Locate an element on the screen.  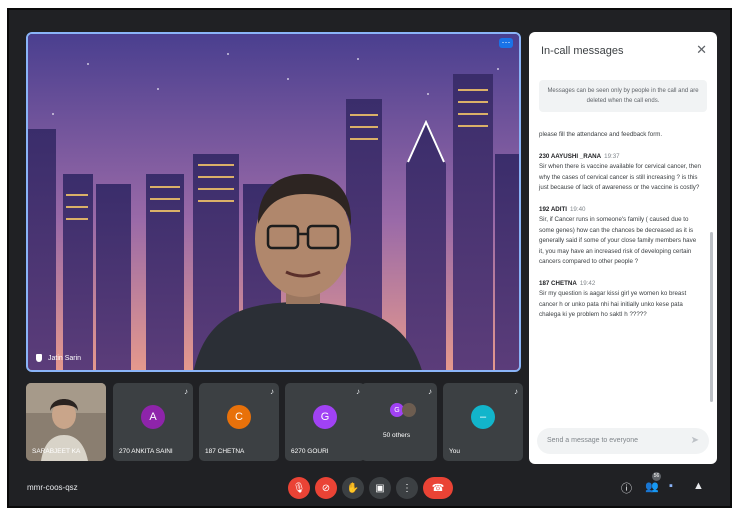
present-icon: ▣ is located at coordinates (380, 488).